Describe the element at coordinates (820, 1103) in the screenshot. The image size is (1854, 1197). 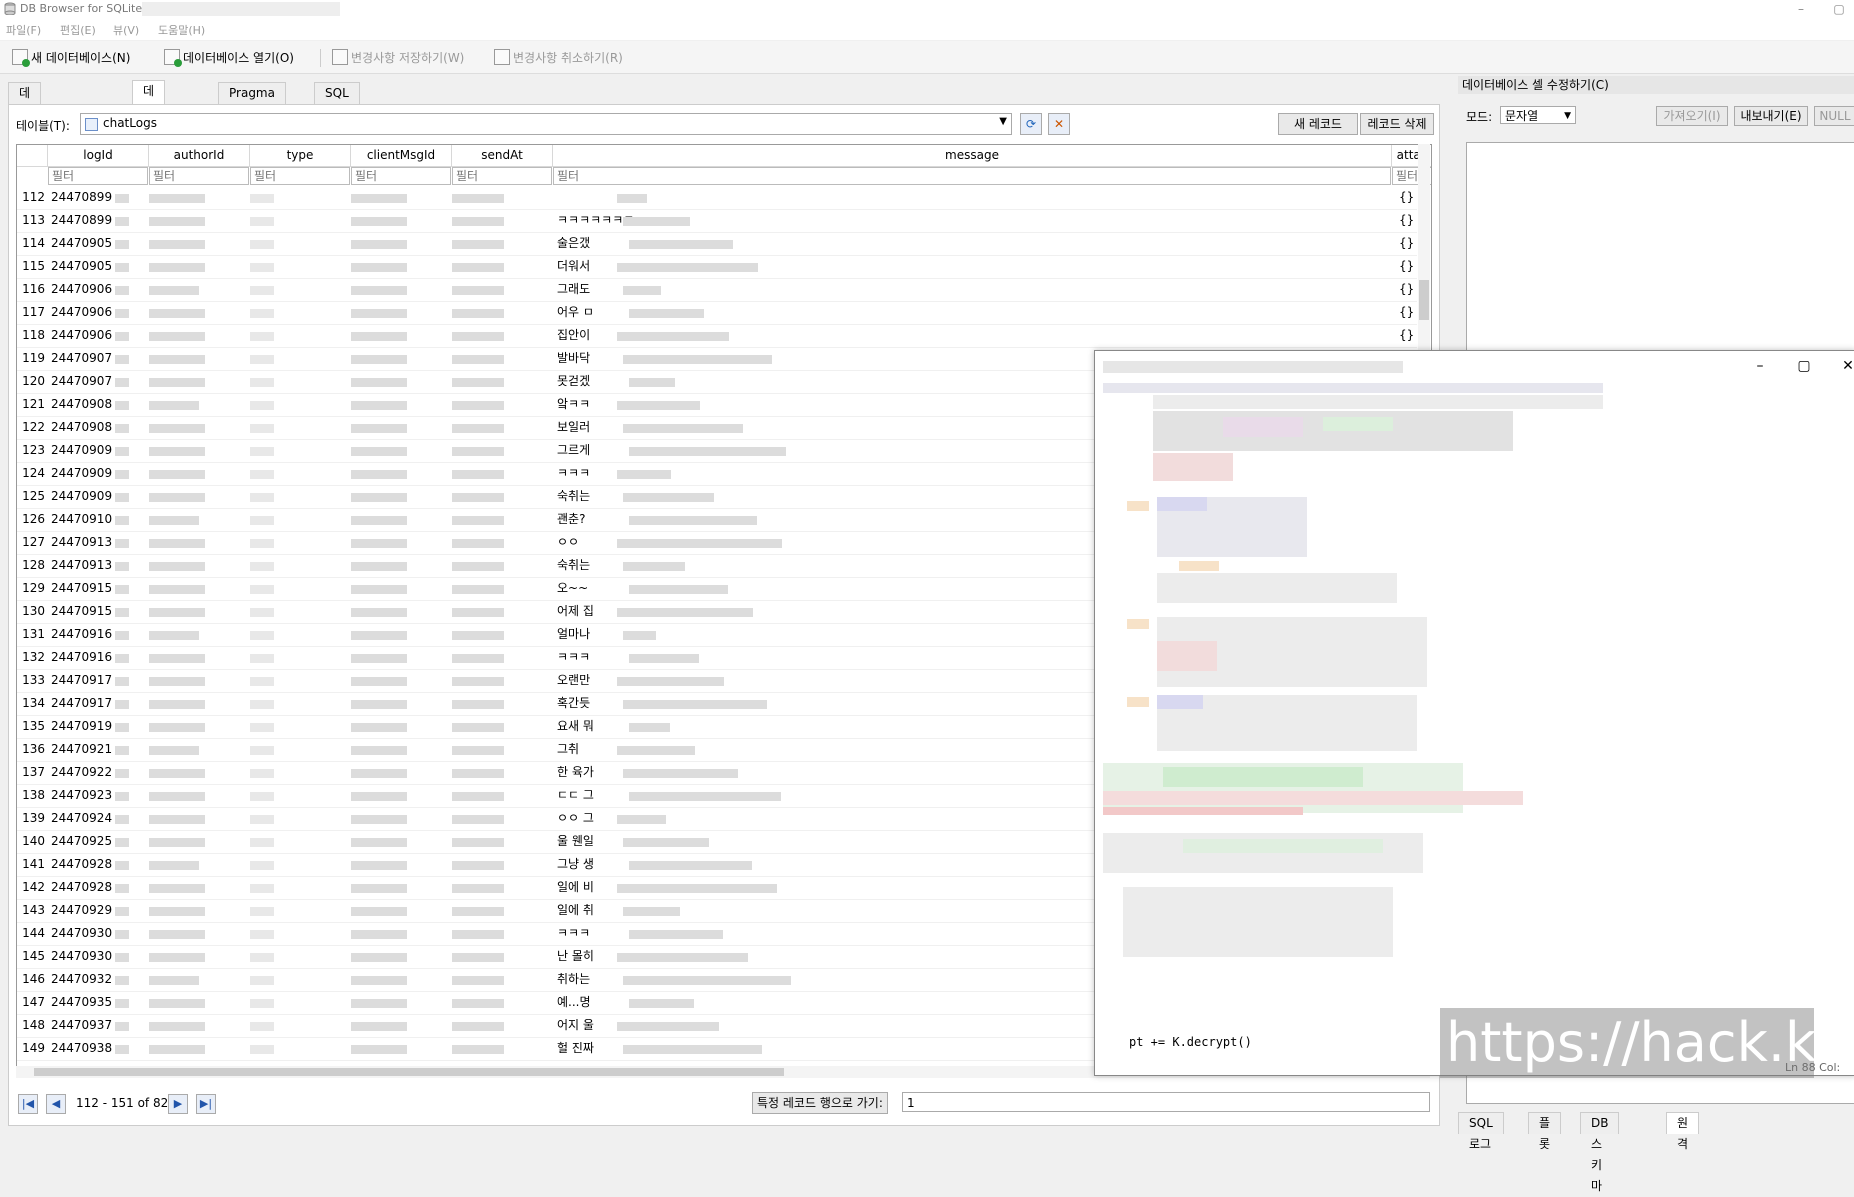
I see `goto-record-button: 특정 레코드 행으로 가기:` at that location.